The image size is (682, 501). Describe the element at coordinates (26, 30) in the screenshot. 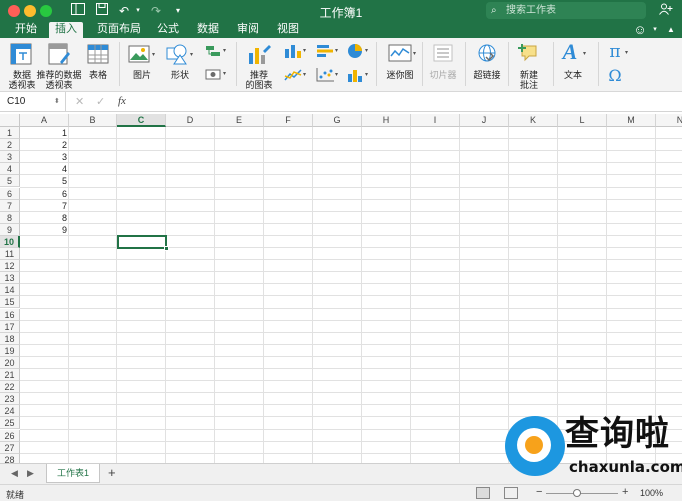

I see `tab-home: 开始` at that location.